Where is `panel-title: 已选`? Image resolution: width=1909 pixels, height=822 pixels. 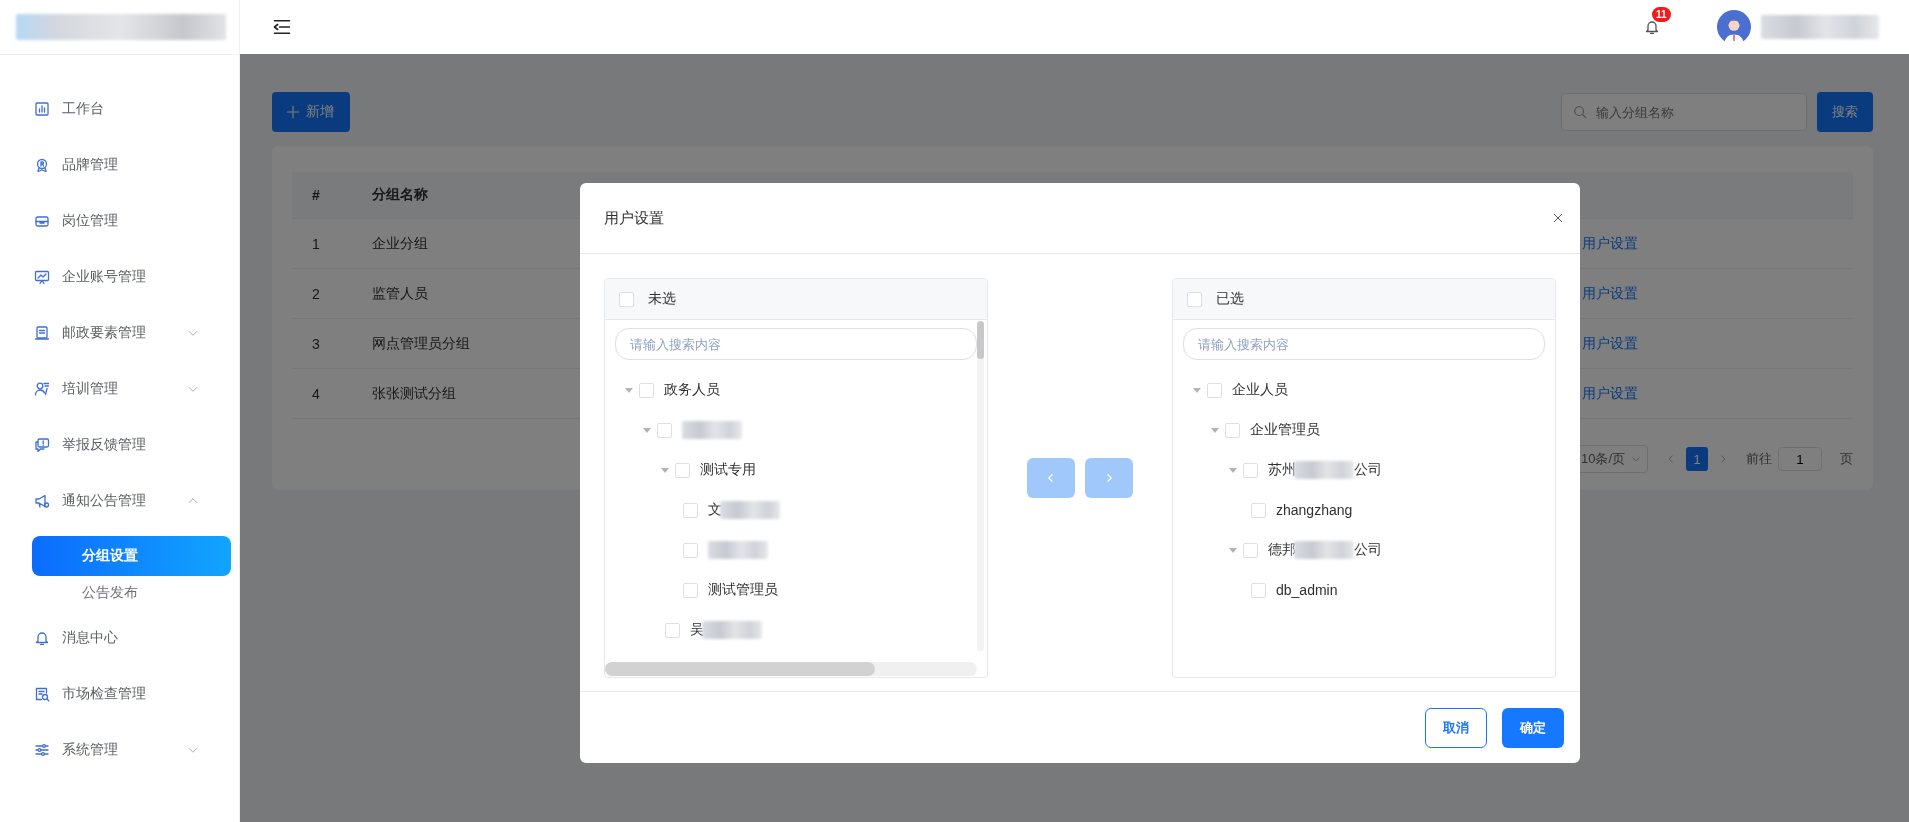 panel-title: 已选 is located at coordinates (1230, 299).